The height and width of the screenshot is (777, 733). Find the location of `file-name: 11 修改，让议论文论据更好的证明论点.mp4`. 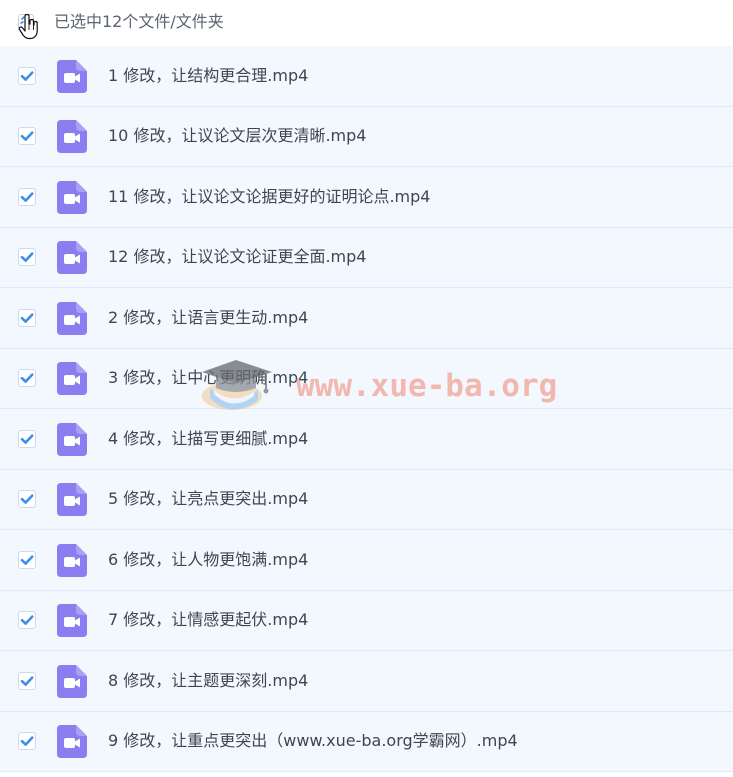

file-name: 11 修改，让议论文论据更好的证明论点.mp4 is located at coordinates (269, 197).